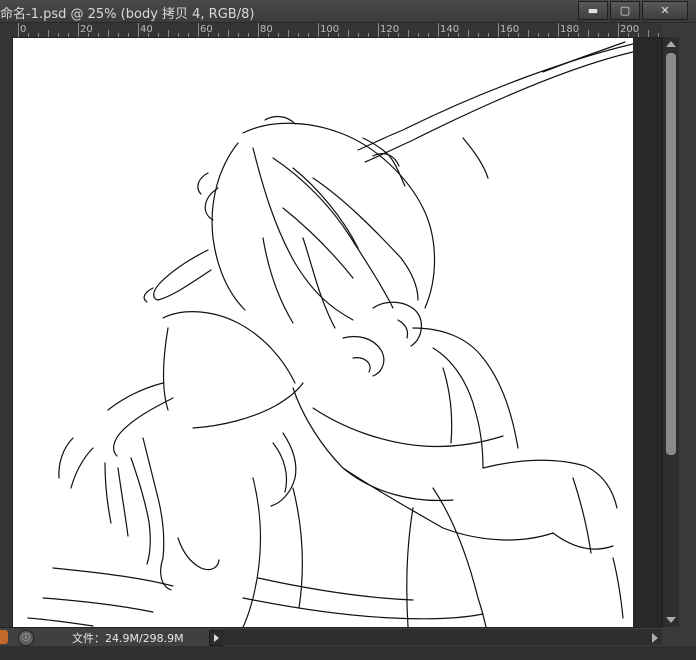 The image size is (696, 660). Describe the element at coordinates (510, 29) in the screenshot. I see `ruler-label: 160` at that location.